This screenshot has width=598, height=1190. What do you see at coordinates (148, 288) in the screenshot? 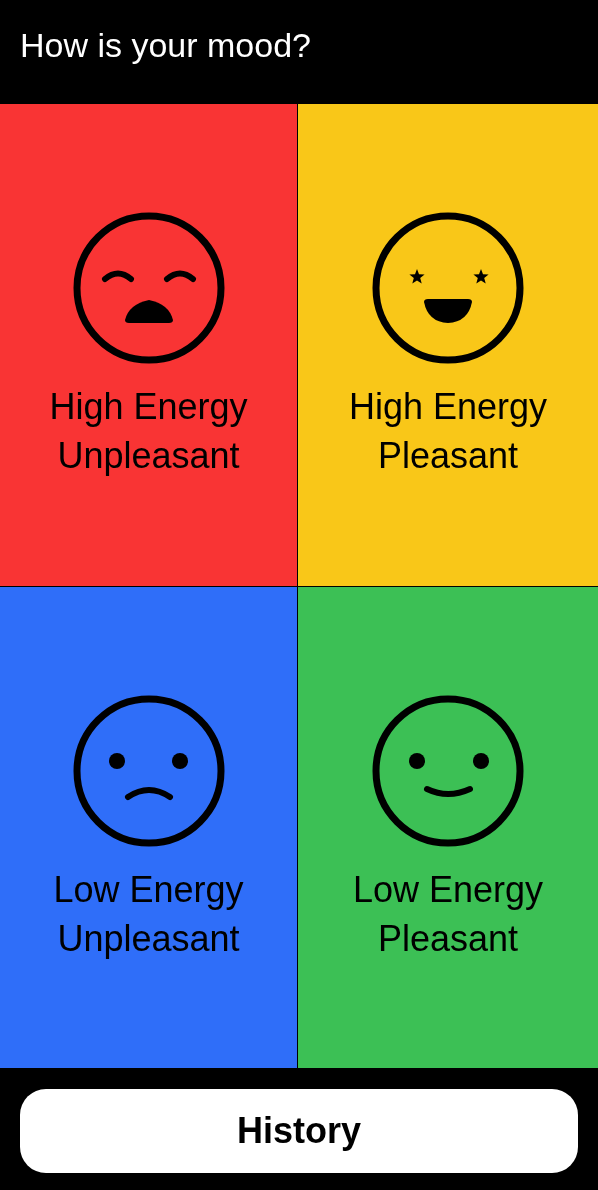
I see `distressed-face-icon` at bounding box center [148, 288].